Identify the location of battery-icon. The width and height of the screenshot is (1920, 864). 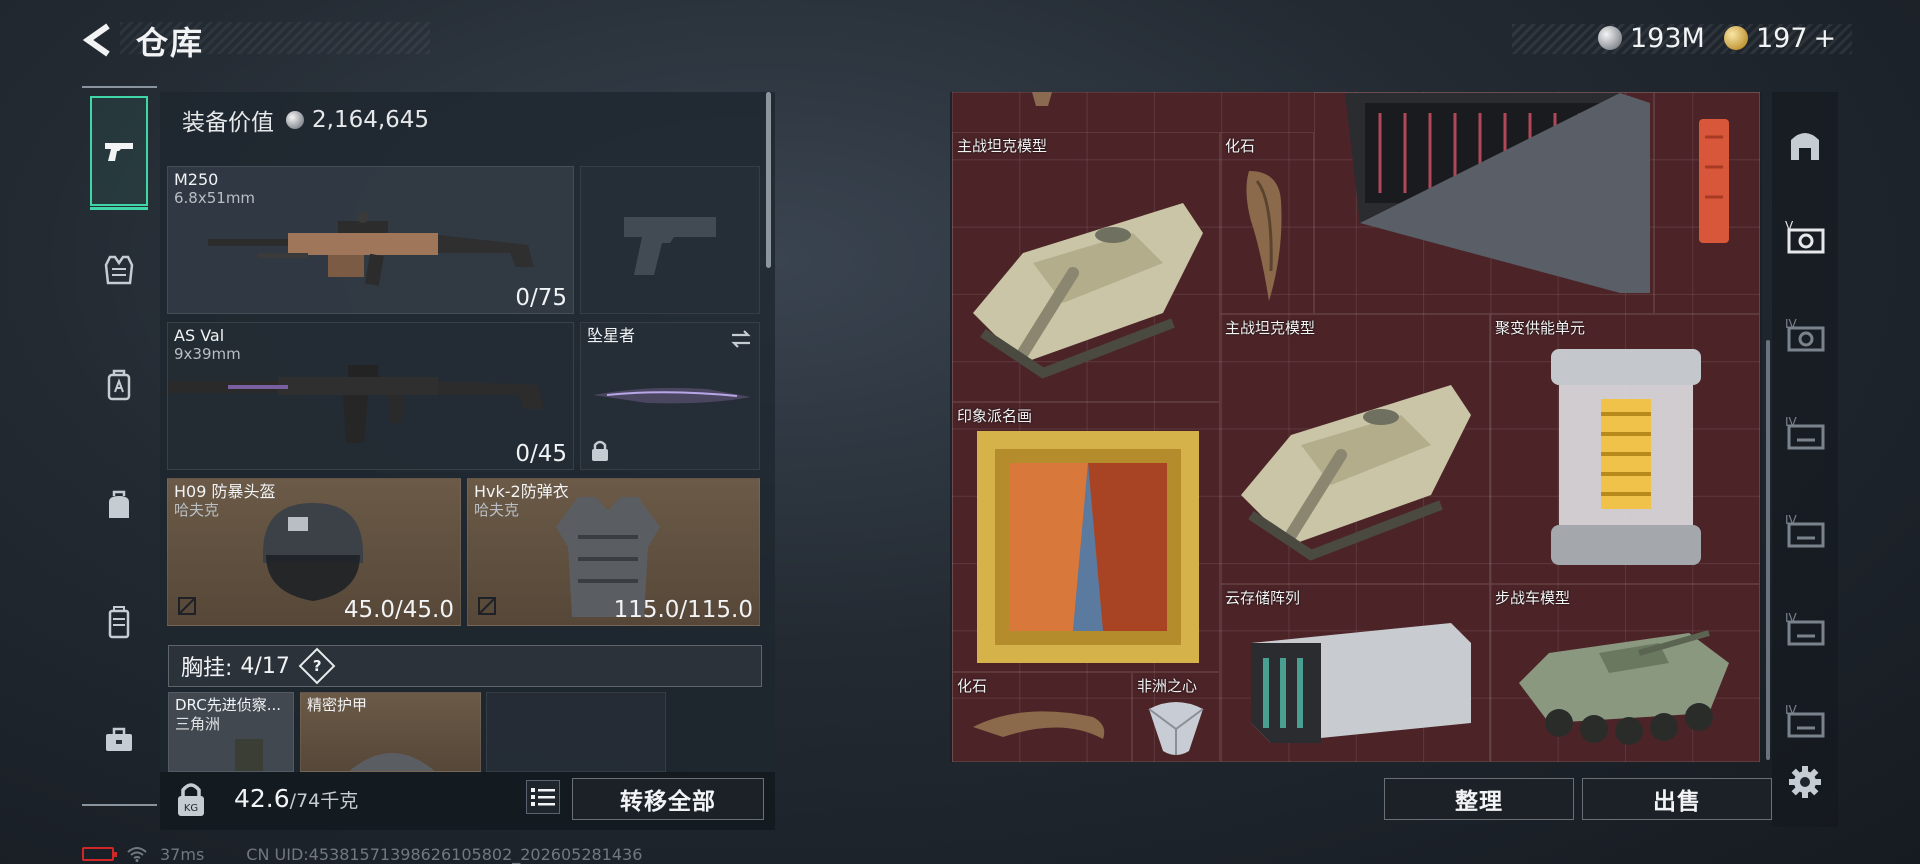
(99, 854).